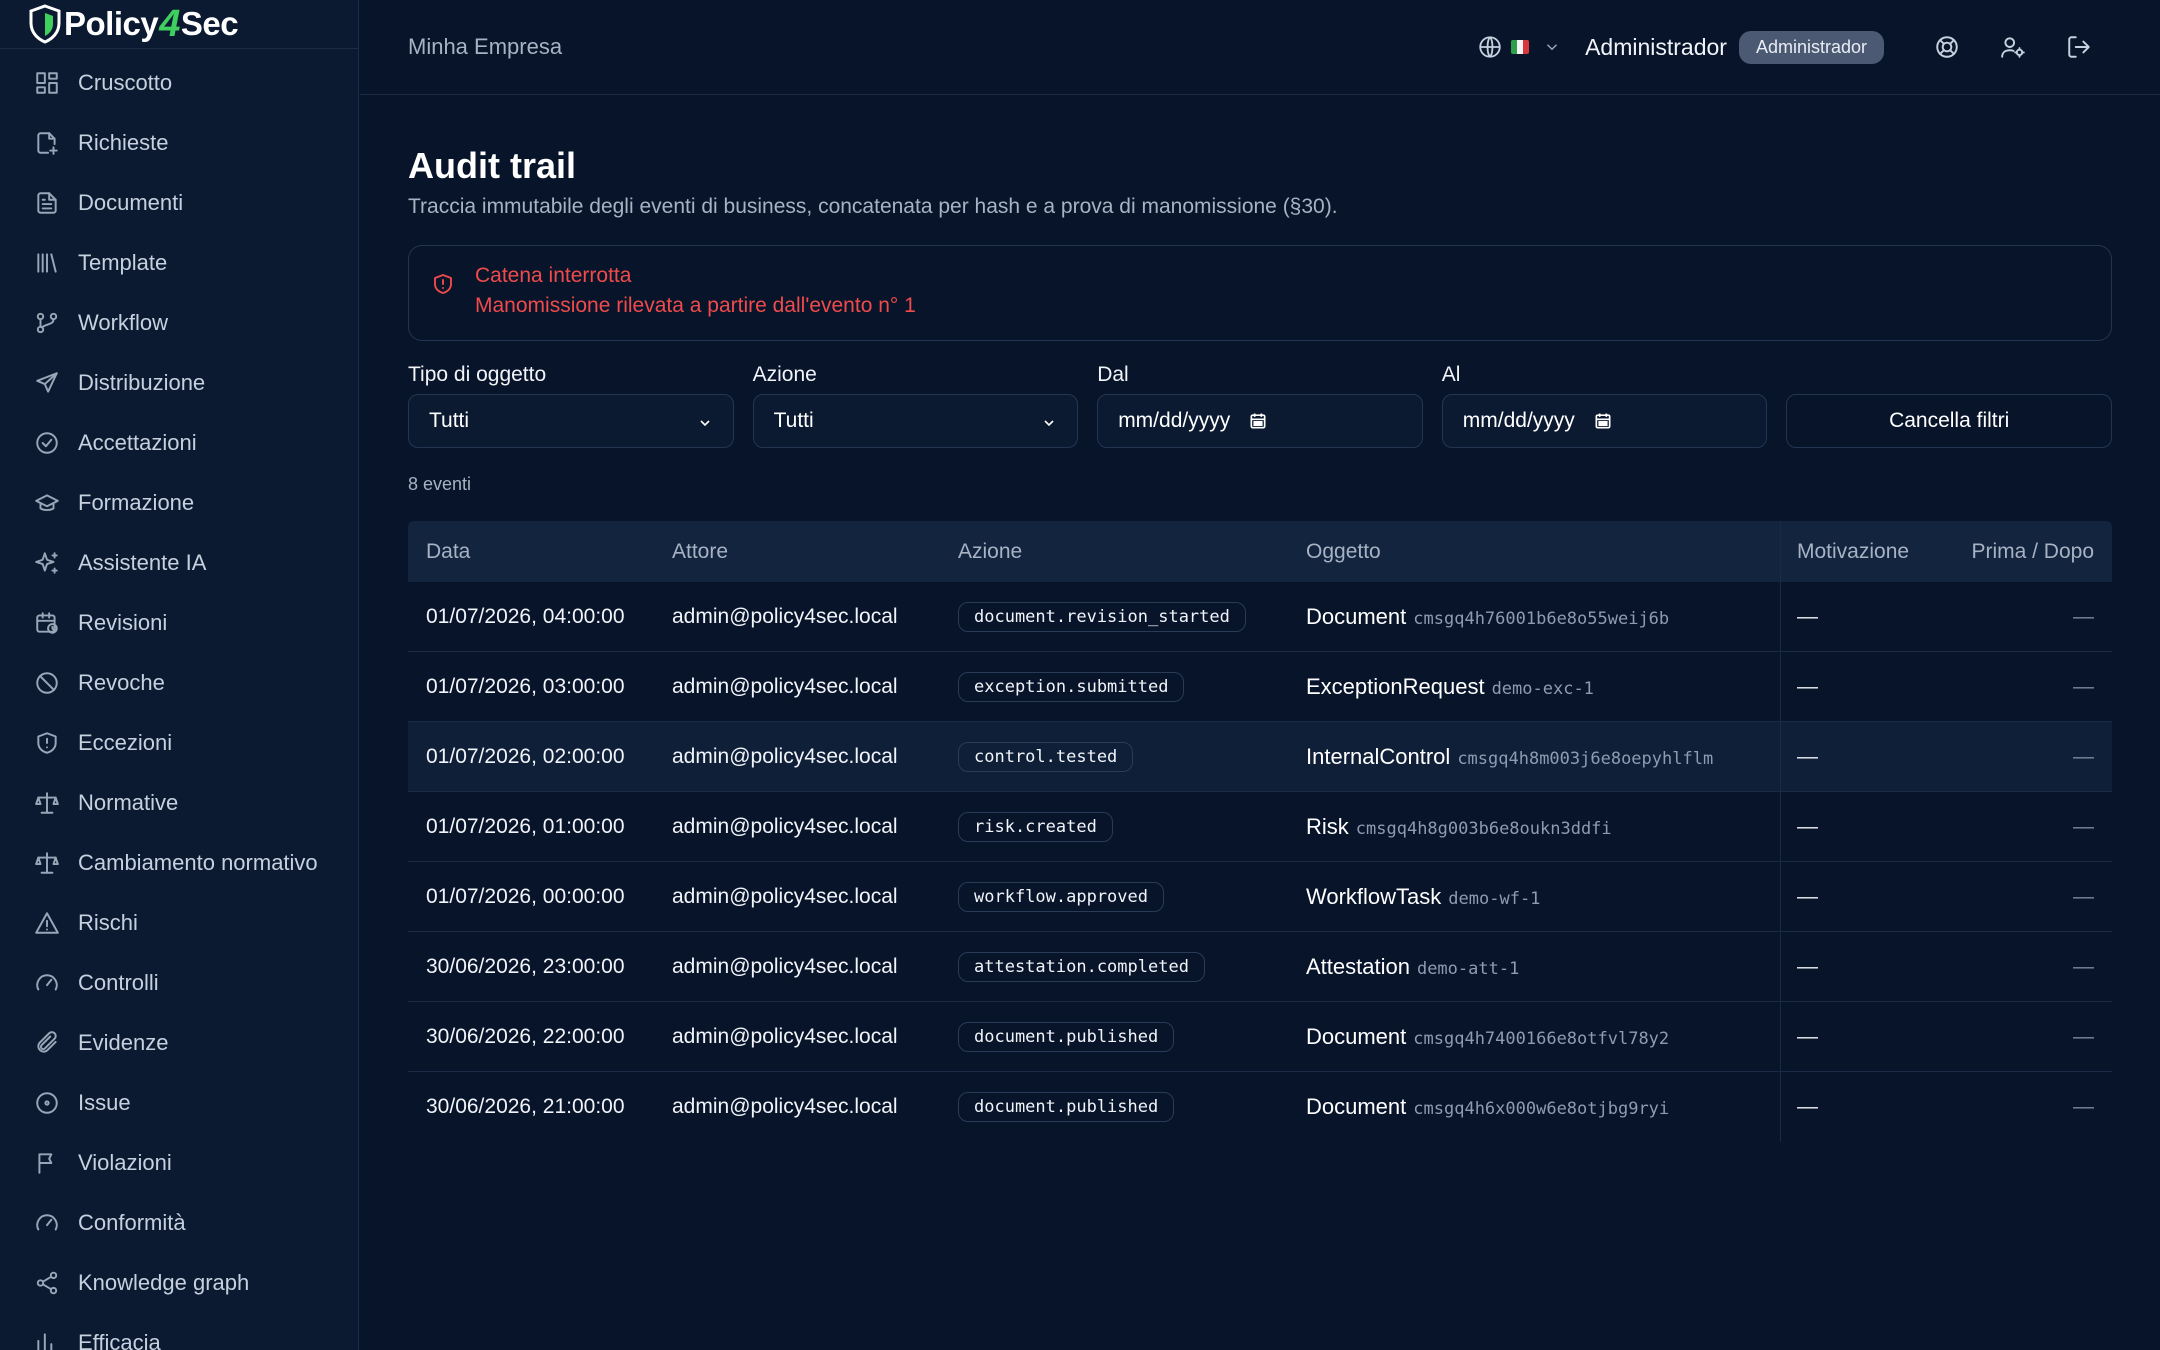 This screenshot has width=2160, height=1350. I want to click on globe-icon, so click(1490, 47).